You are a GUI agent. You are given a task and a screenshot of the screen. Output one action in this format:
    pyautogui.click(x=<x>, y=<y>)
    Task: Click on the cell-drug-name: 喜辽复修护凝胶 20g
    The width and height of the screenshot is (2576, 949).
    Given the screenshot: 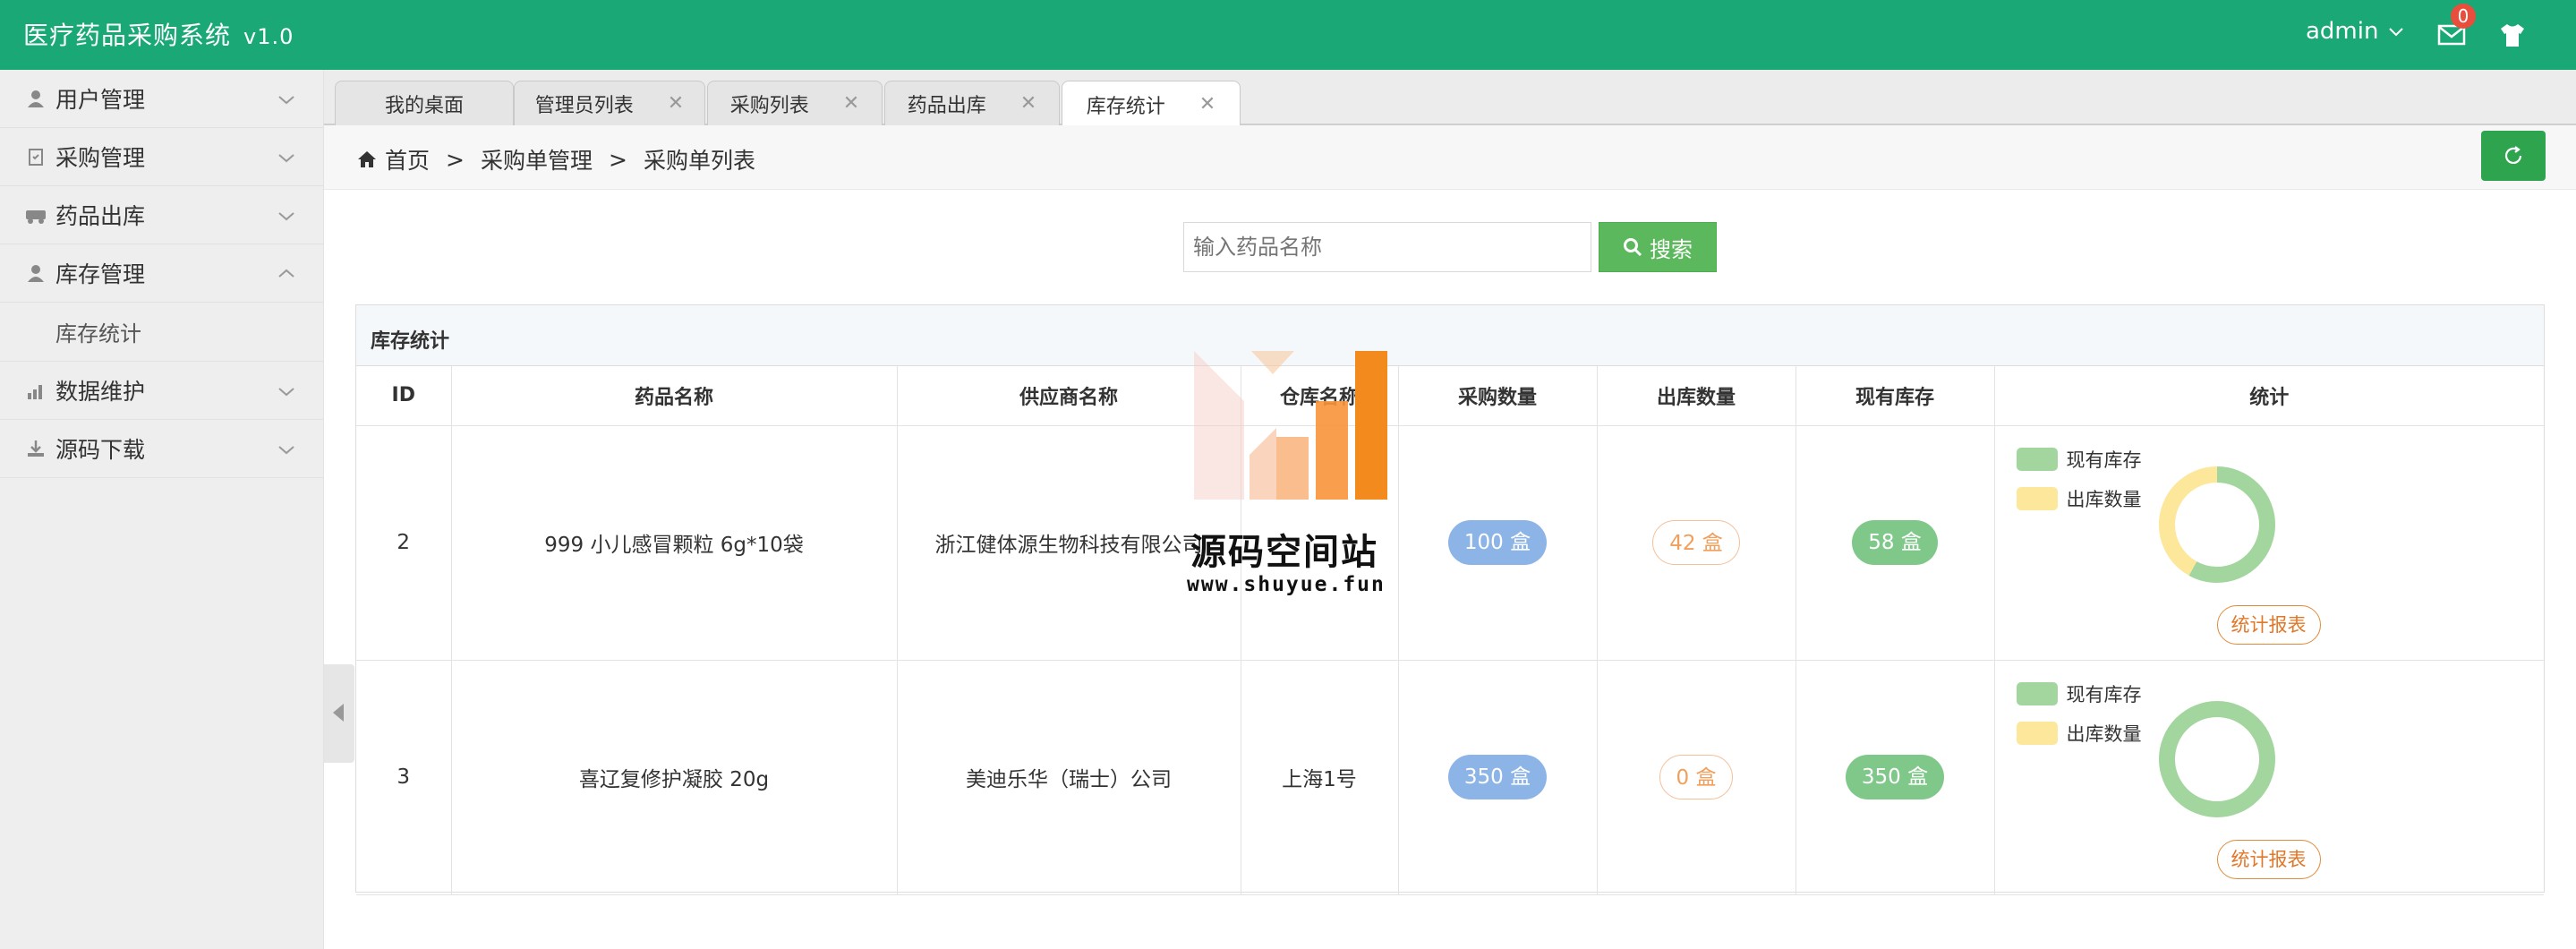 What is the action you would take?
    pyautogui.click(x=674, y=777)
    